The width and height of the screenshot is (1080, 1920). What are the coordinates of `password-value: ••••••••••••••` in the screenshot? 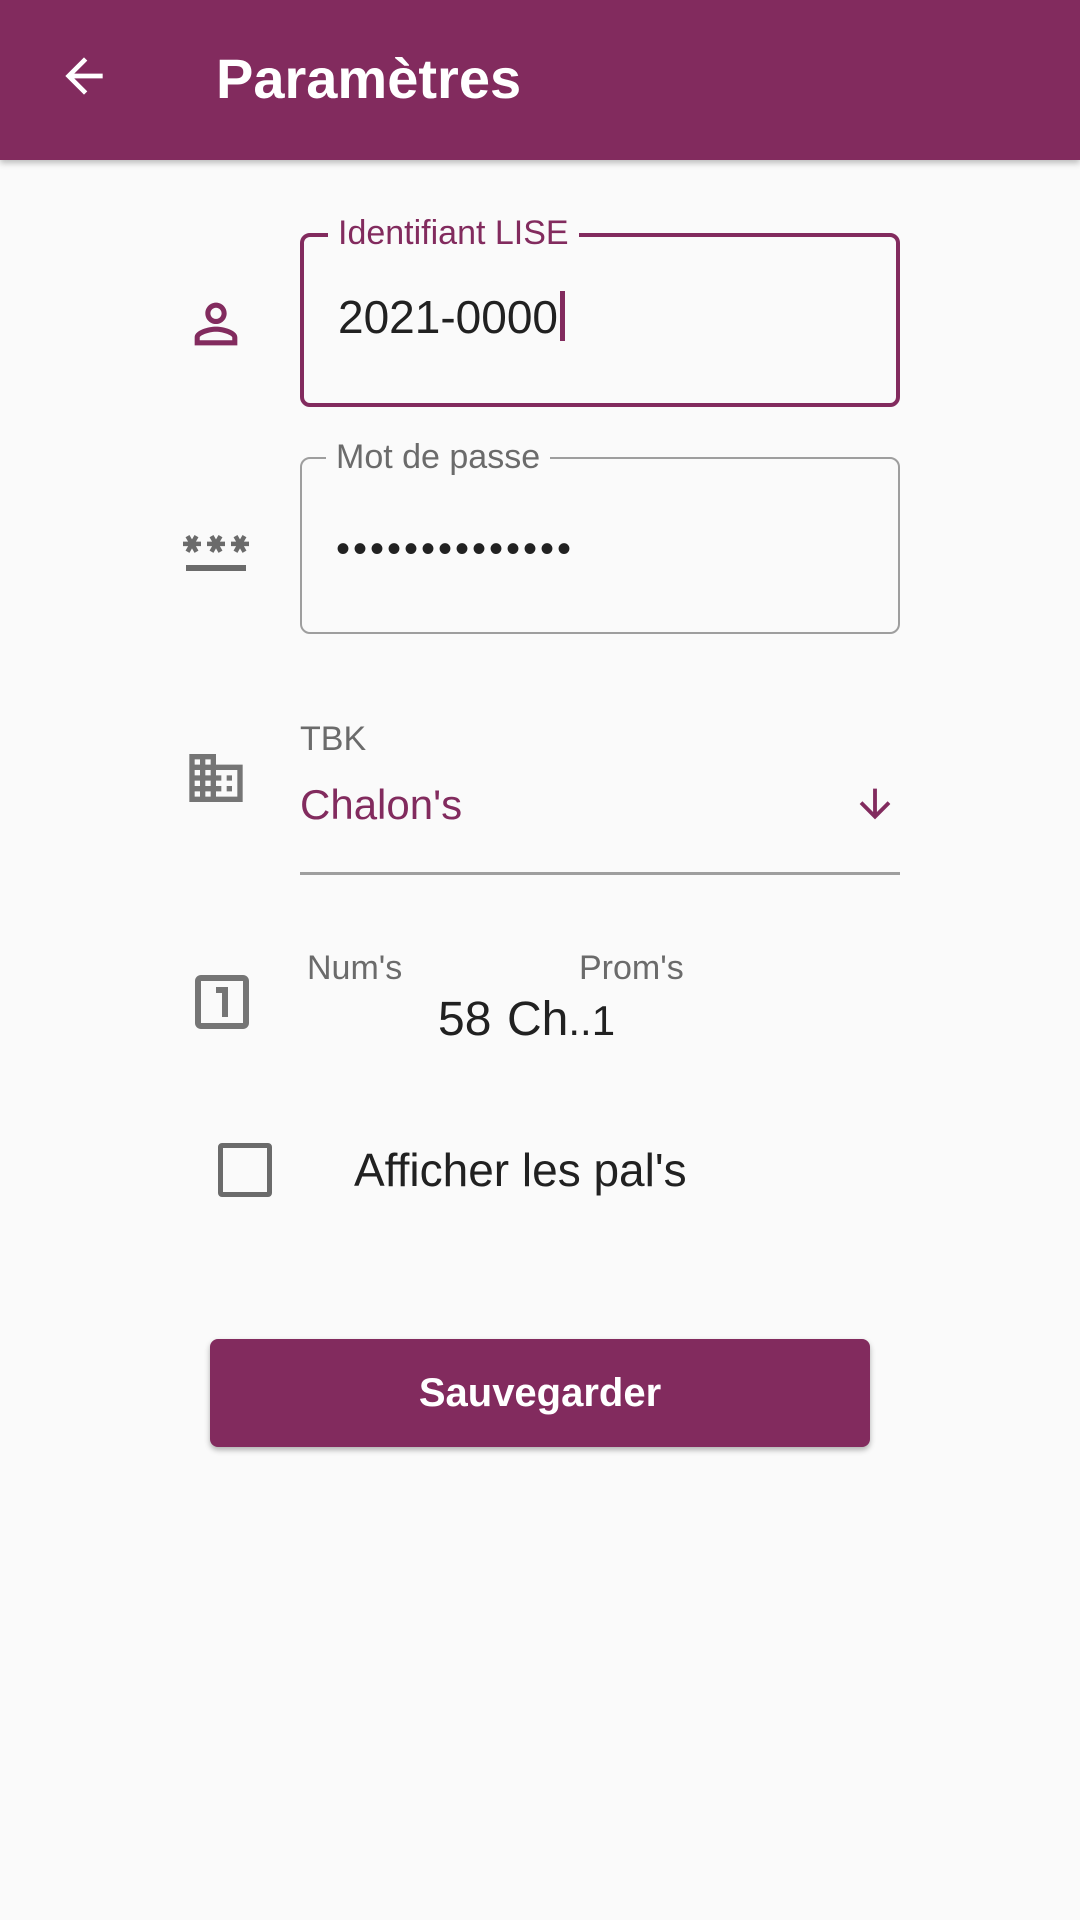 It's located at (455, 549).